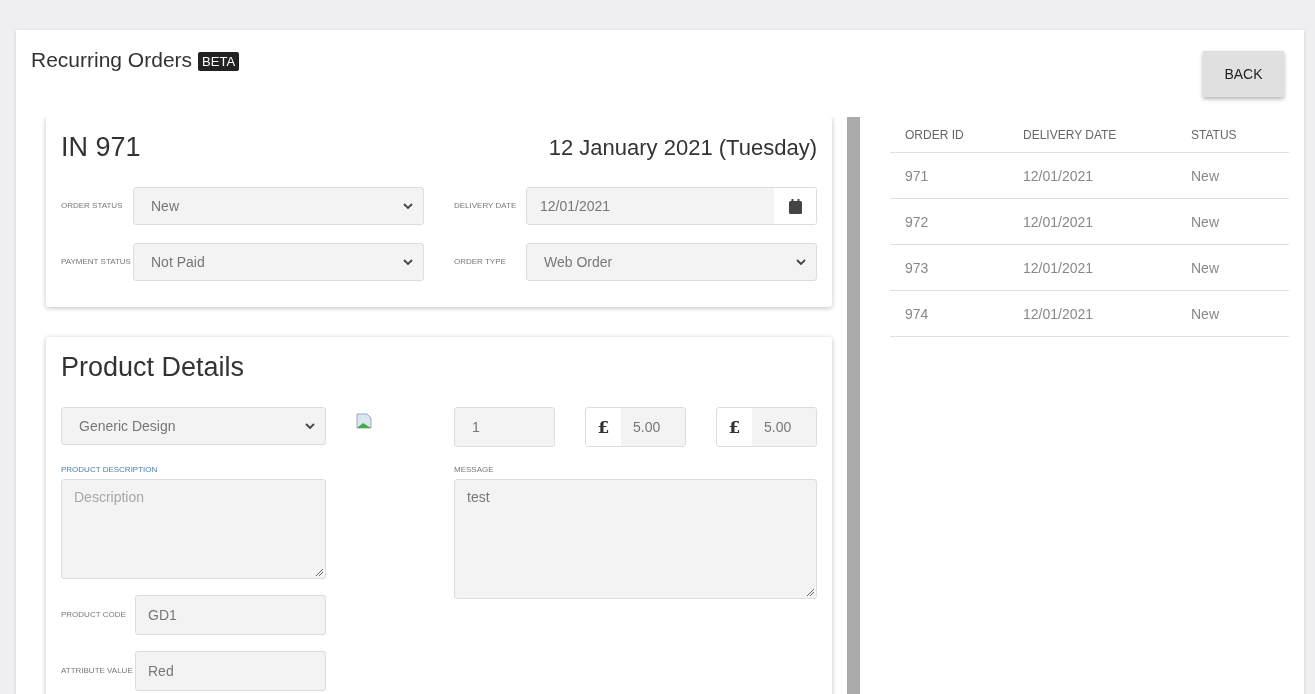  I want to click on column-header: ORDER ID, so click(935, 134).